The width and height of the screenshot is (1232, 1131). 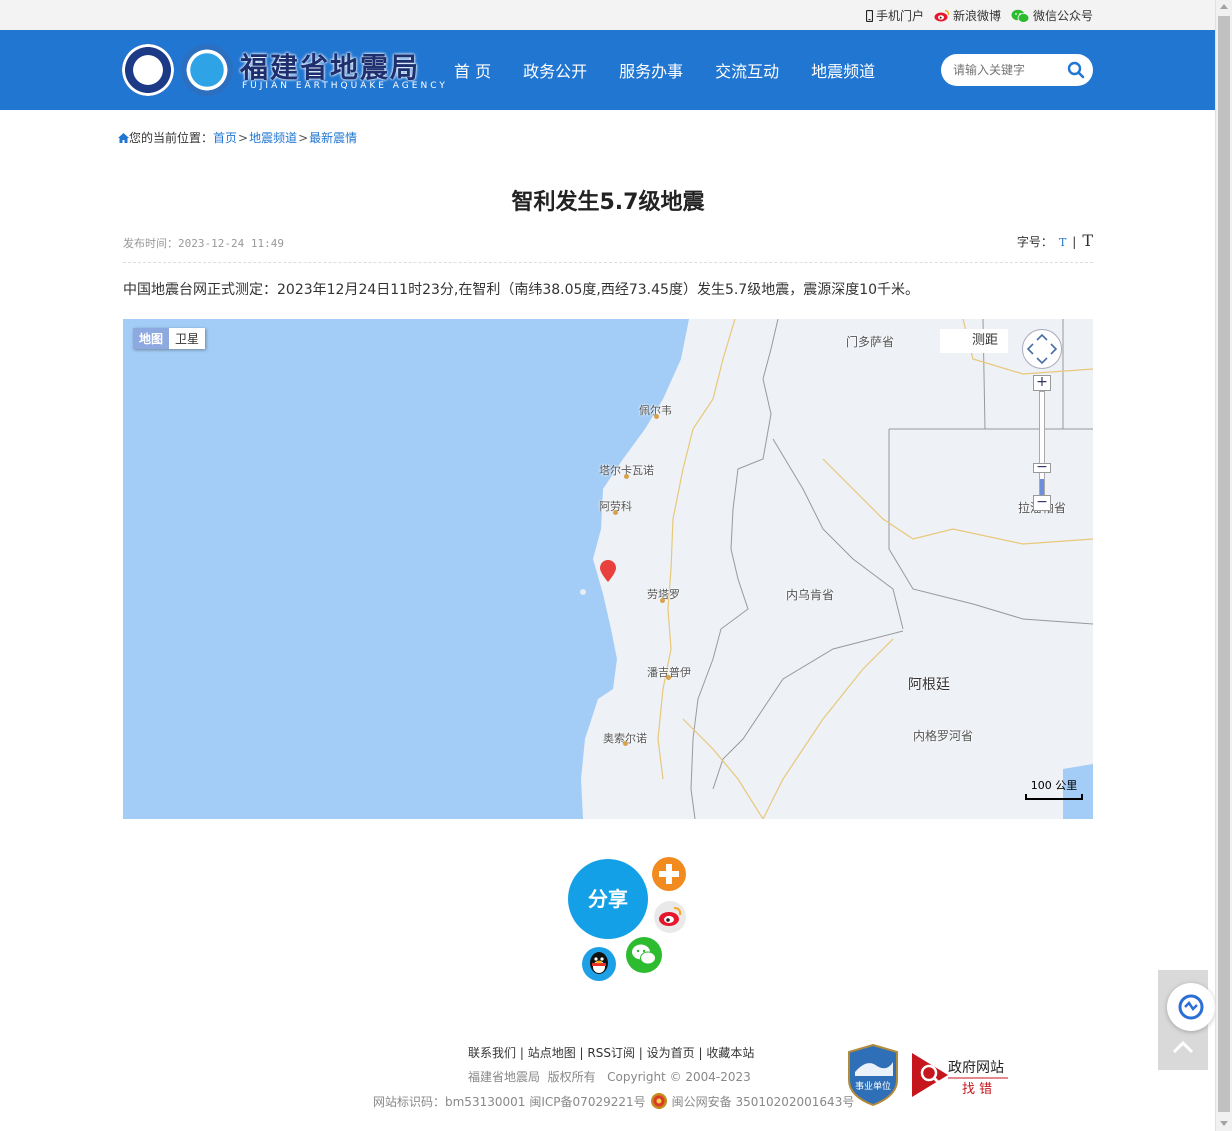 I want to click on mobile-portal-link: 手机门户, so click(x=894, y=15).